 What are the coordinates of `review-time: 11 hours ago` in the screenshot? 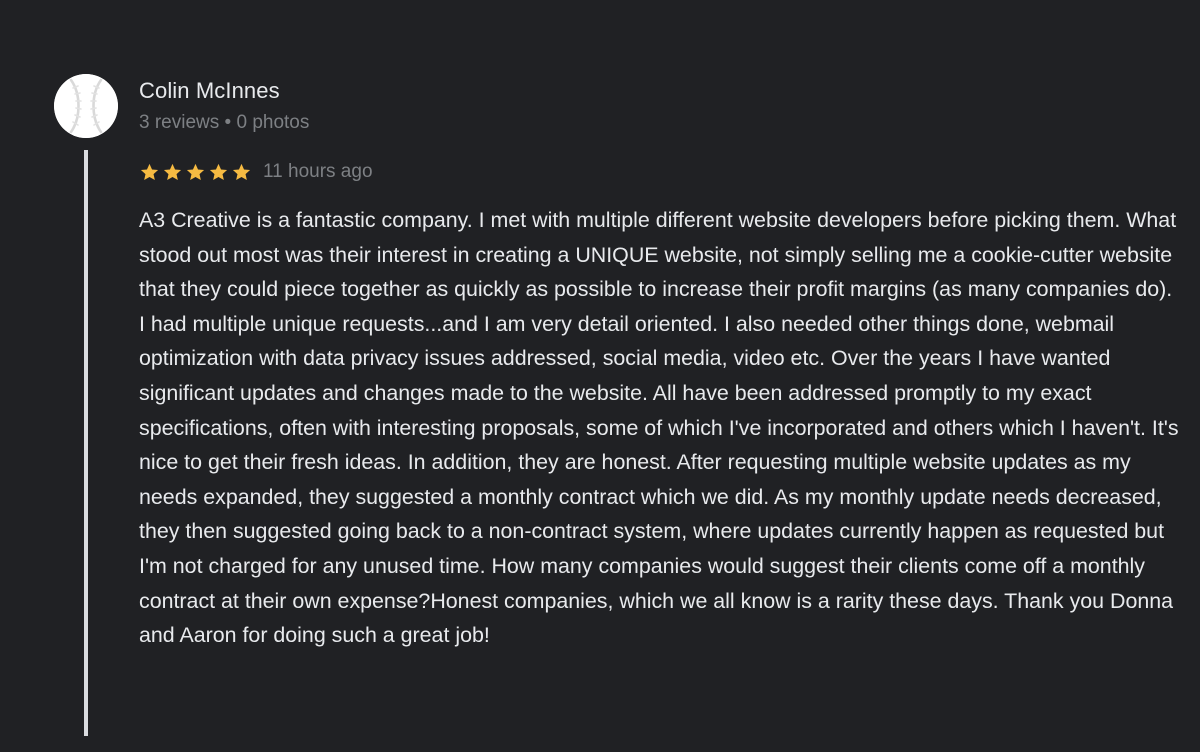 It's located at (318, 171).